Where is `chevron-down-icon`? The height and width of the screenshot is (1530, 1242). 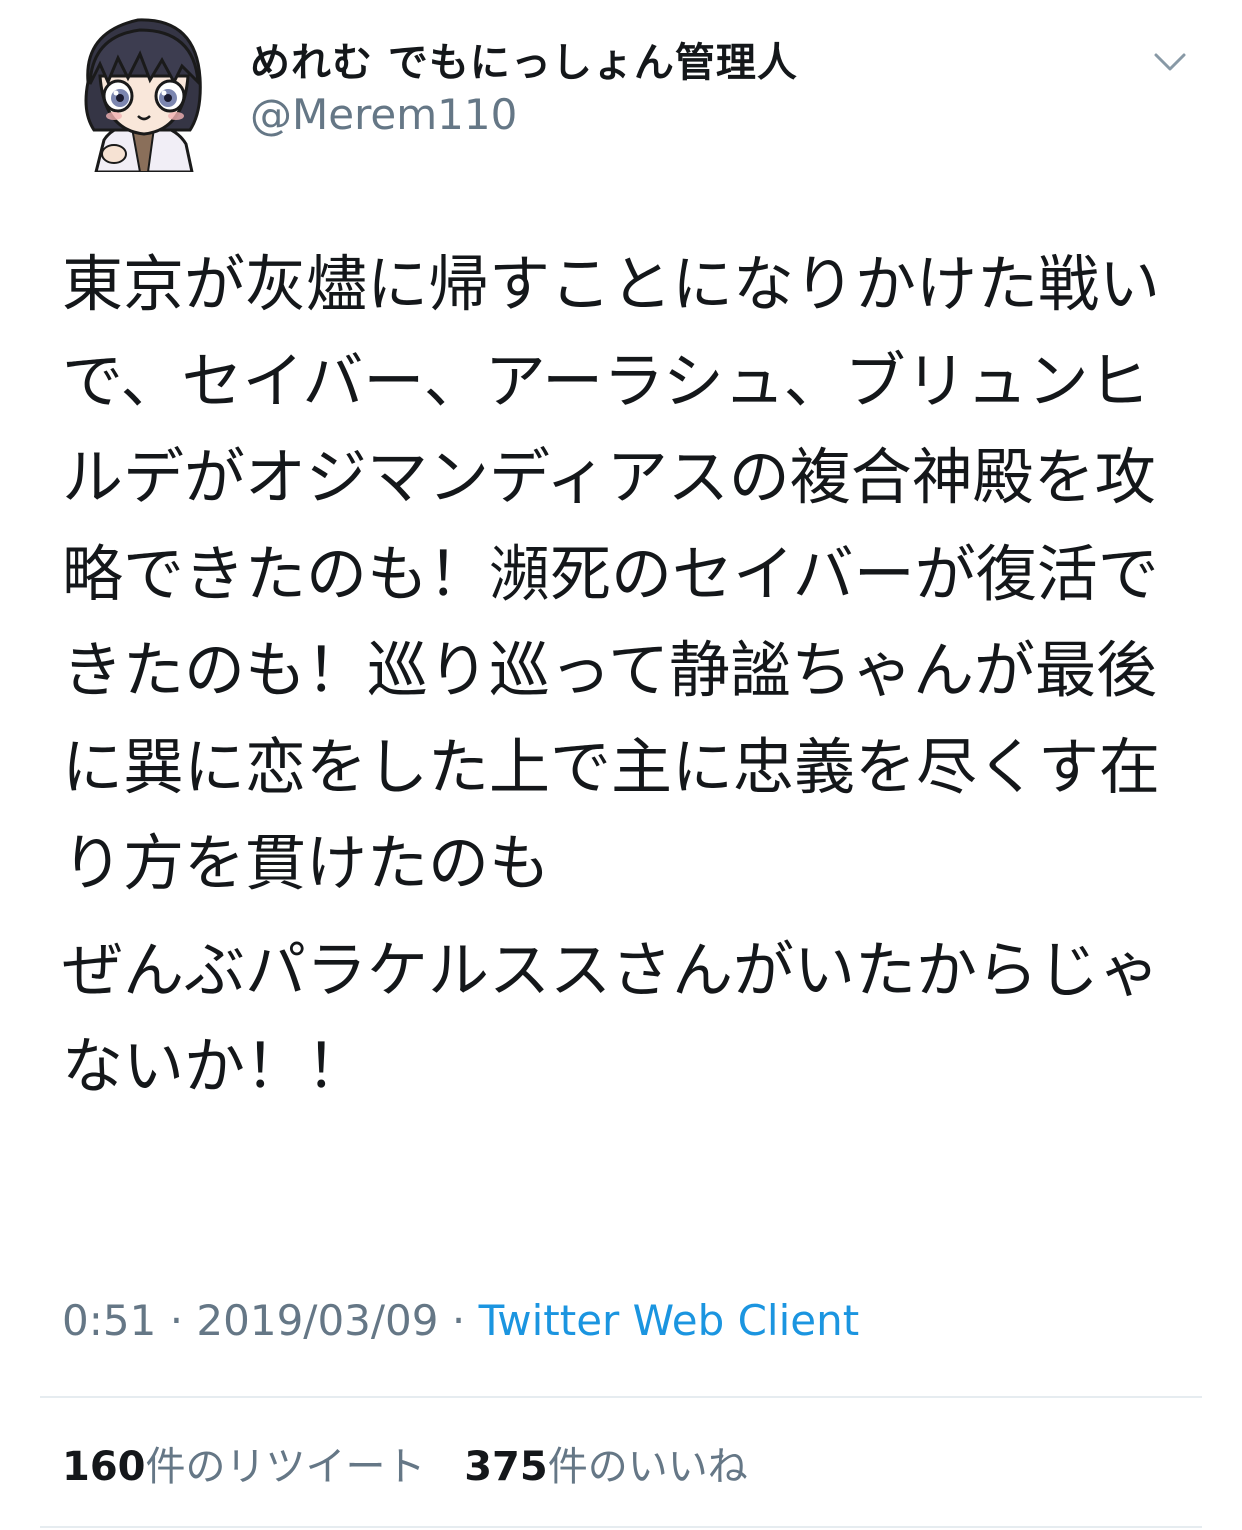 chevron-down-icon is located at coordinates (1170, 62).